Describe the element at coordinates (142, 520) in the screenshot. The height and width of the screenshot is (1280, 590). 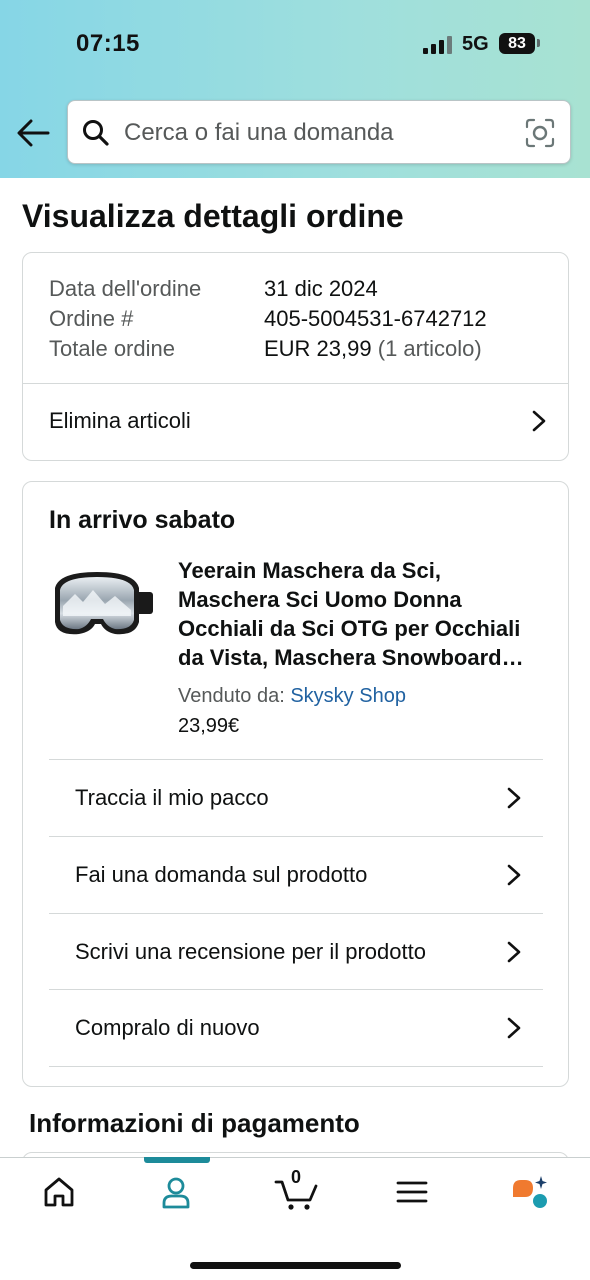
I see `arrival-status: In arrivo sabato` at that location.